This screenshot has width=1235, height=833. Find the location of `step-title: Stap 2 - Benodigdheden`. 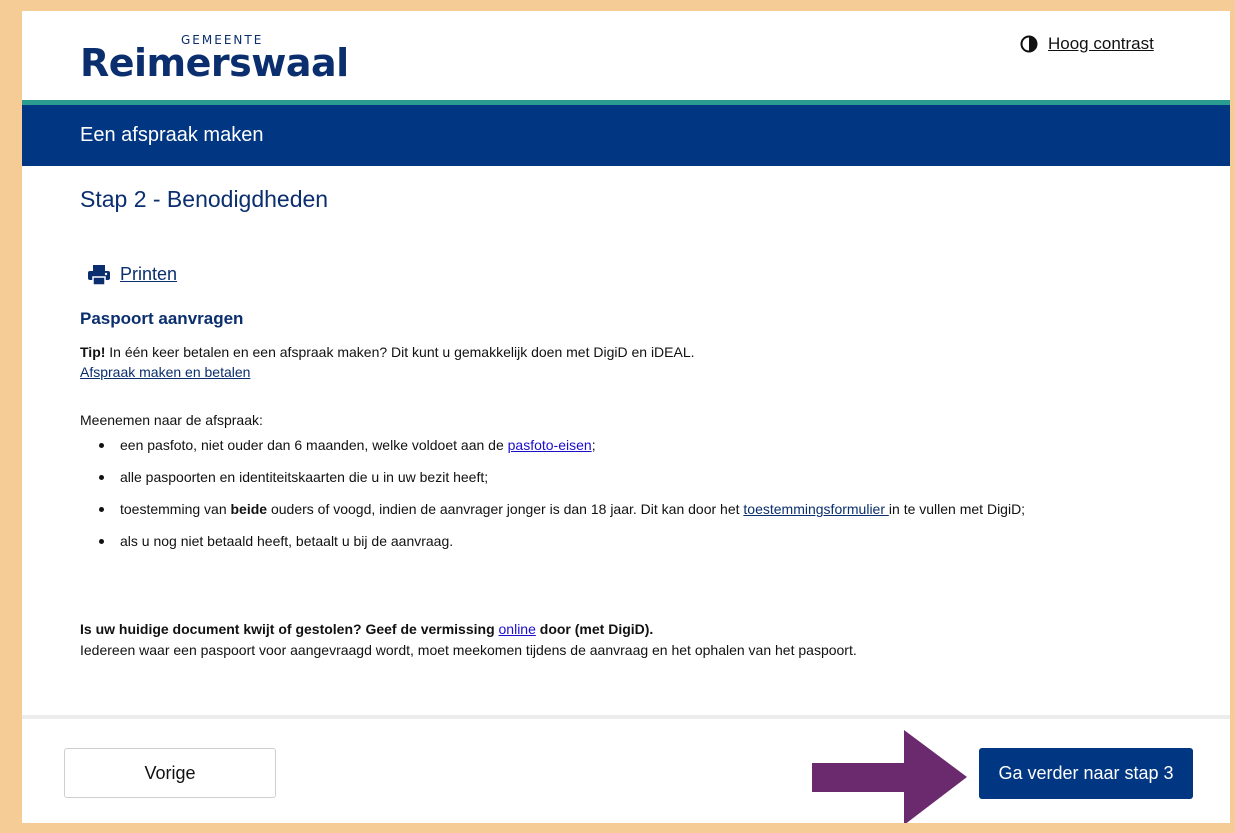

step-title: Stap 2 - Benodigdheden is located at coordinates (204, 199).